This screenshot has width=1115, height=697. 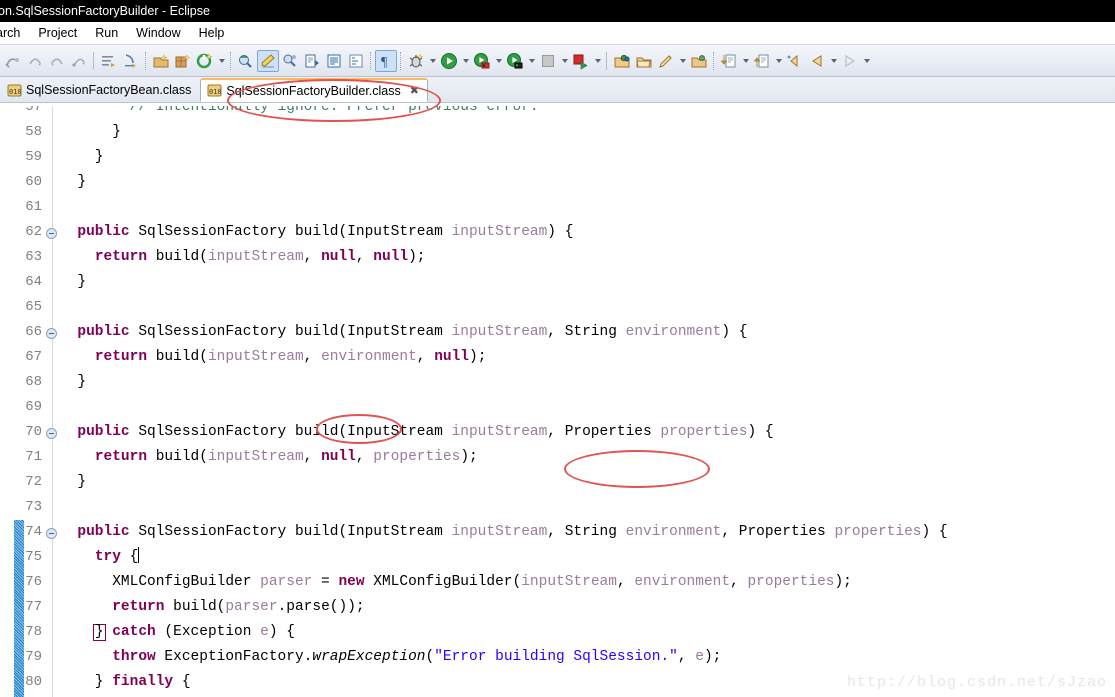 I want to click on menu-help: Help, so click(x=212, y=33).